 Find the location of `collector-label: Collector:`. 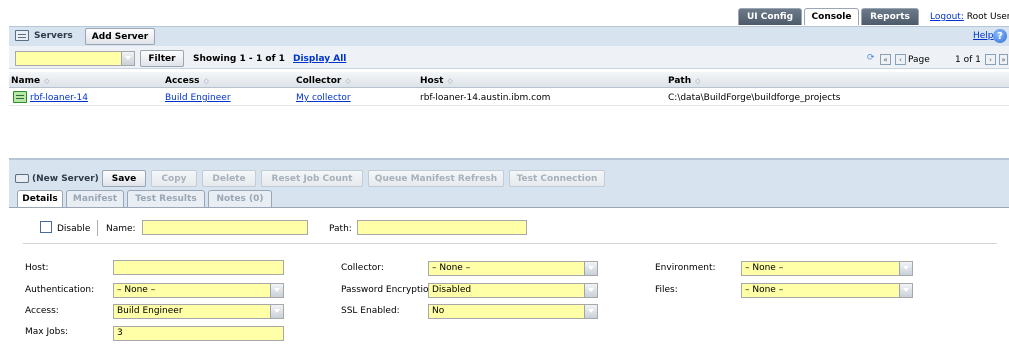

collector-label: Collector: is located at coordinates (362, 268).